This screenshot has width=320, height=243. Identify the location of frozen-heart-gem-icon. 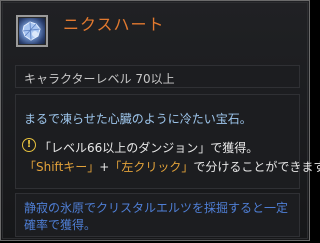
(32, 31).